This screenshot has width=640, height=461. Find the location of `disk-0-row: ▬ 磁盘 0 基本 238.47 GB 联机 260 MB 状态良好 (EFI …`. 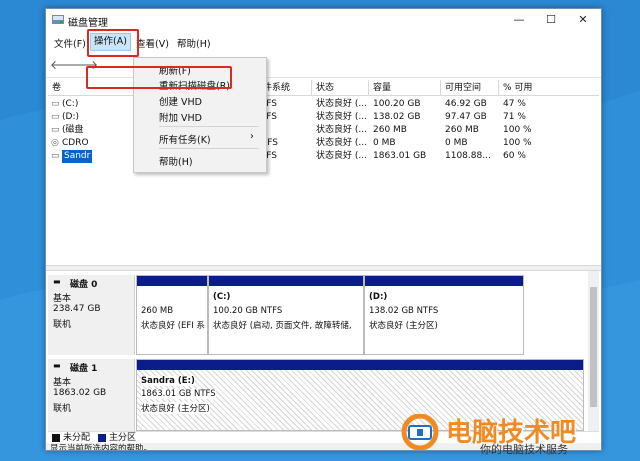

disk-0-row: ▬ 磁盘 0 基本 238.47 GB 联机 260 MB 状态良好 (EFI … is located at coordinates (317, 315).